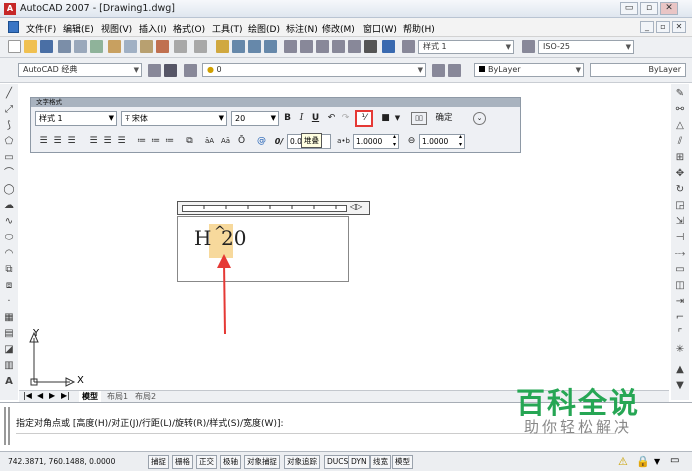 The height and width of the screenshot is (471, 692). I want to click on erase-icon: ✎, so click(680, 94).